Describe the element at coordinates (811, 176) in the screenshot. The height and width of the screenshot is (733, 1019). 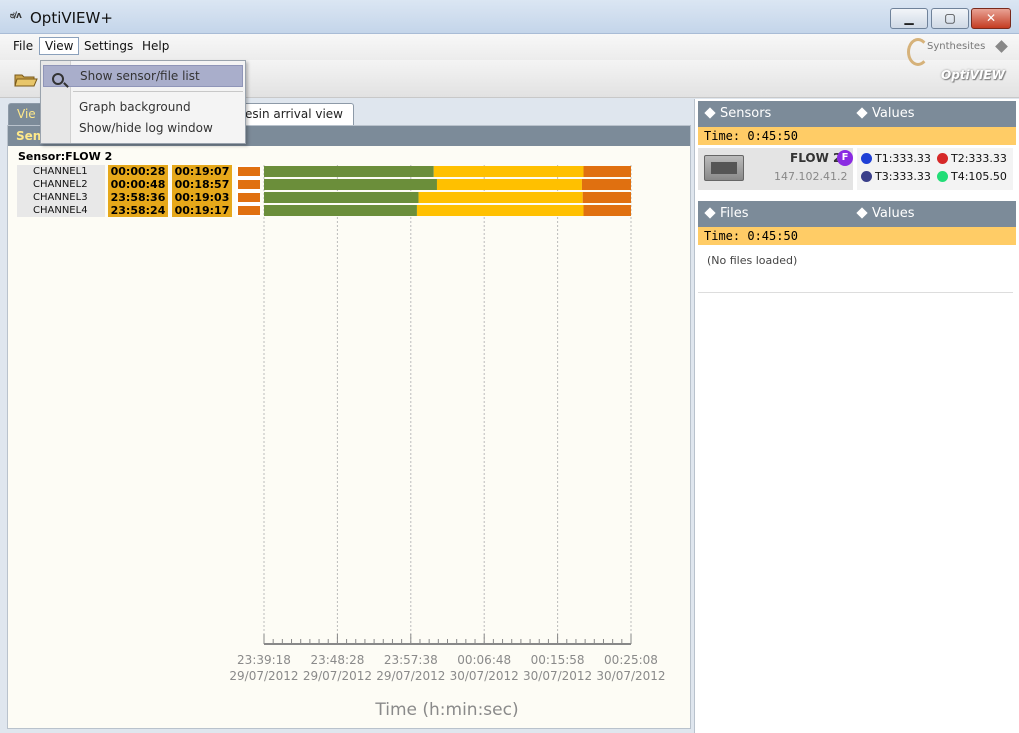
I see `sensor-ip: 147.102.41.2` at that location.